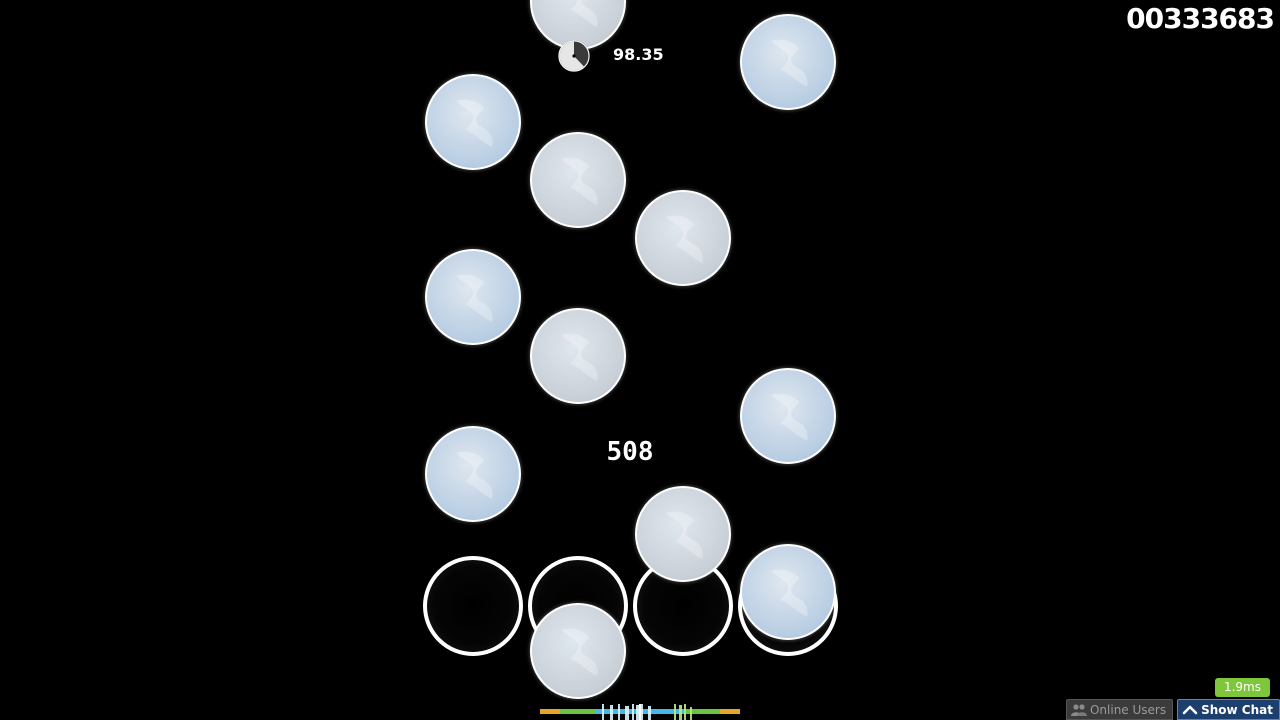  What do you see at coordinates (574, 56) in the screenshot?
I see `pie-progress-icon` at bounding box center [574, 56].